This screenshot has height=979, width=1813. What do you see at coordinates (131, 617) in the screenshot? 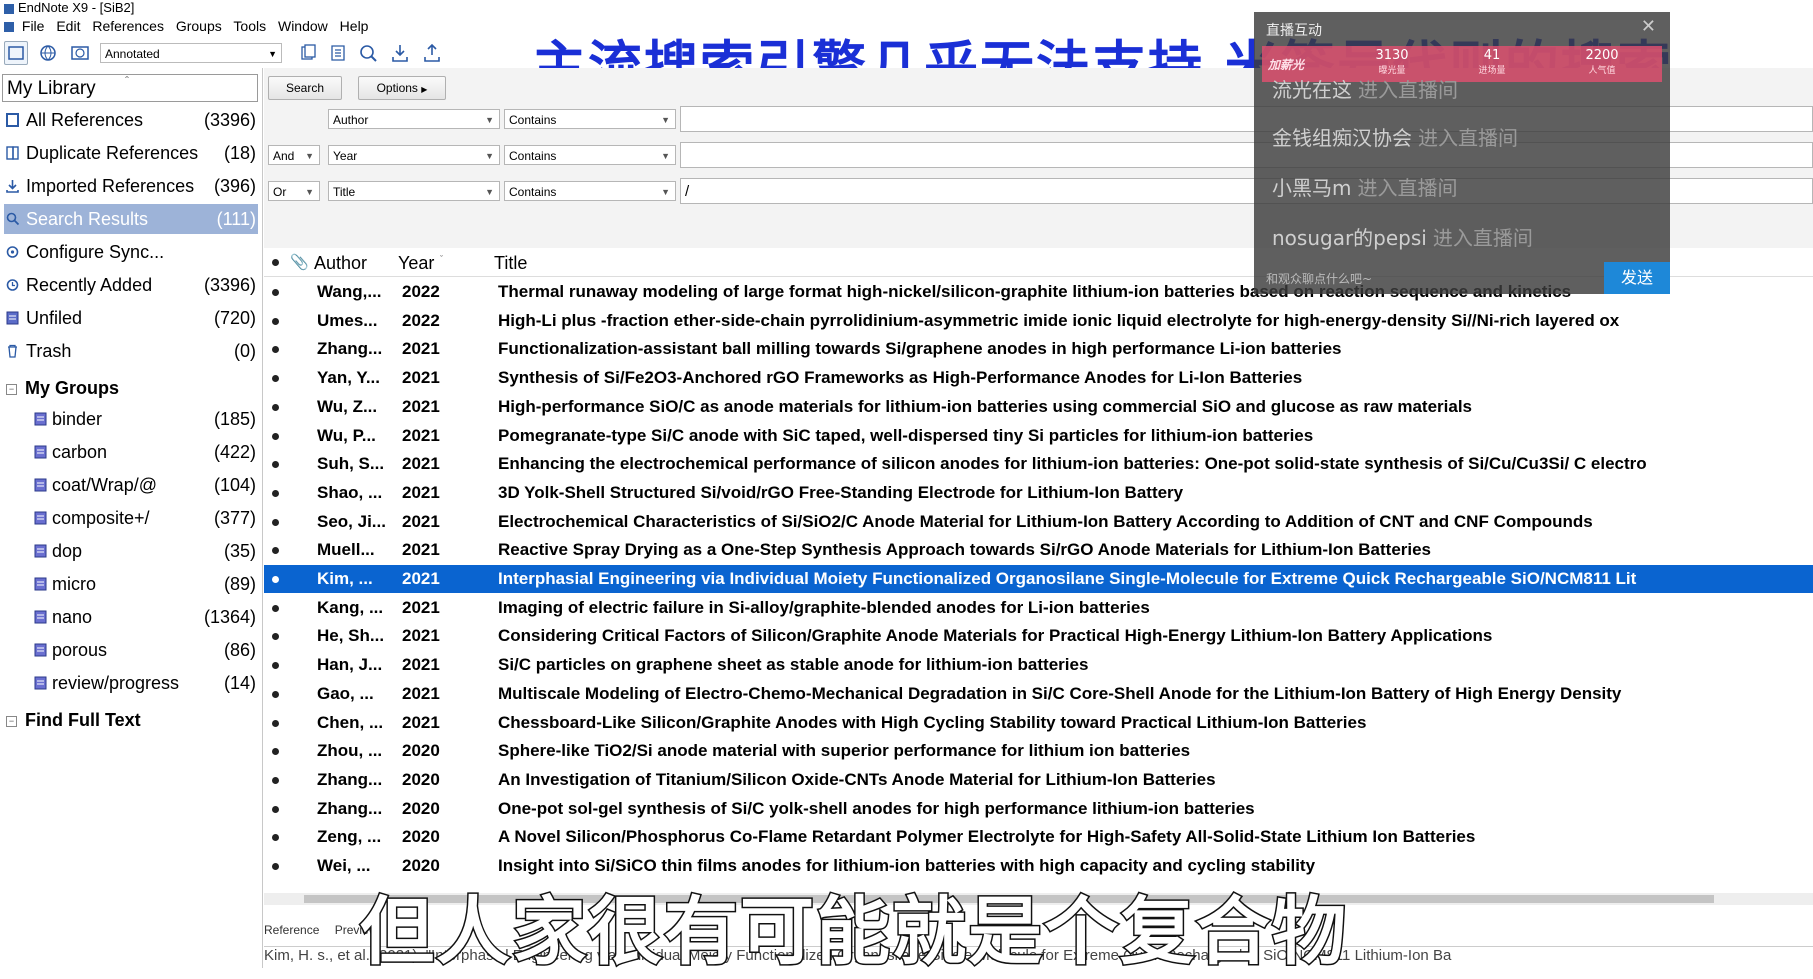
I see `sidebar-group-nano: nano (1364)` at bounding box center [131, 617].